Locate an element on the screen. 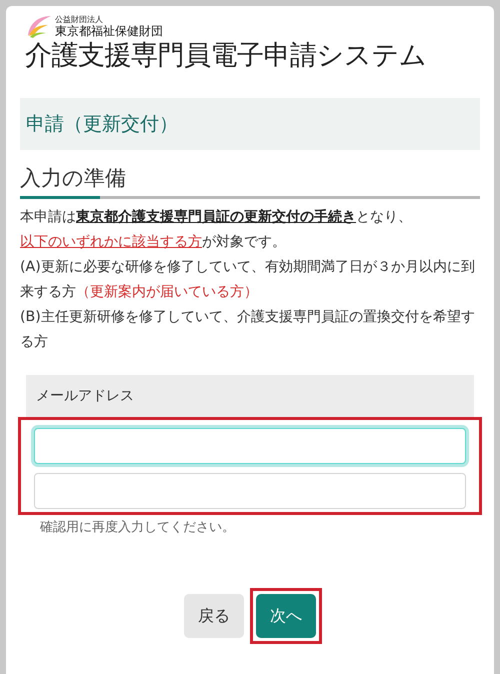 The width and height of the screenshot is (500, 674). hint-text: 確認用に再度入力してください。 is located at coordinates (138, 527).